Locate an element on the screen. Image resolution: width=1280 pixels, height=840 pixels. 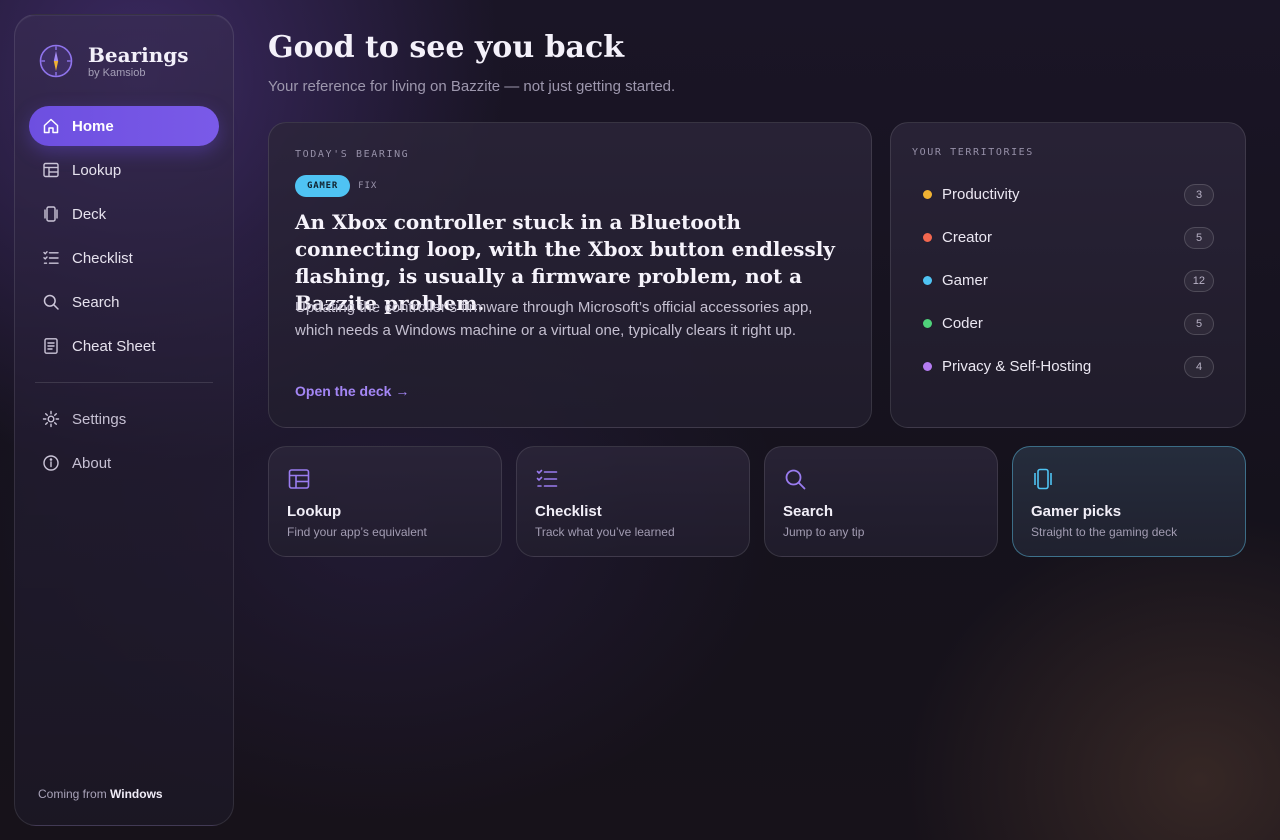
nav-item-checklist: Checklist is located at coordinates (124, 258).